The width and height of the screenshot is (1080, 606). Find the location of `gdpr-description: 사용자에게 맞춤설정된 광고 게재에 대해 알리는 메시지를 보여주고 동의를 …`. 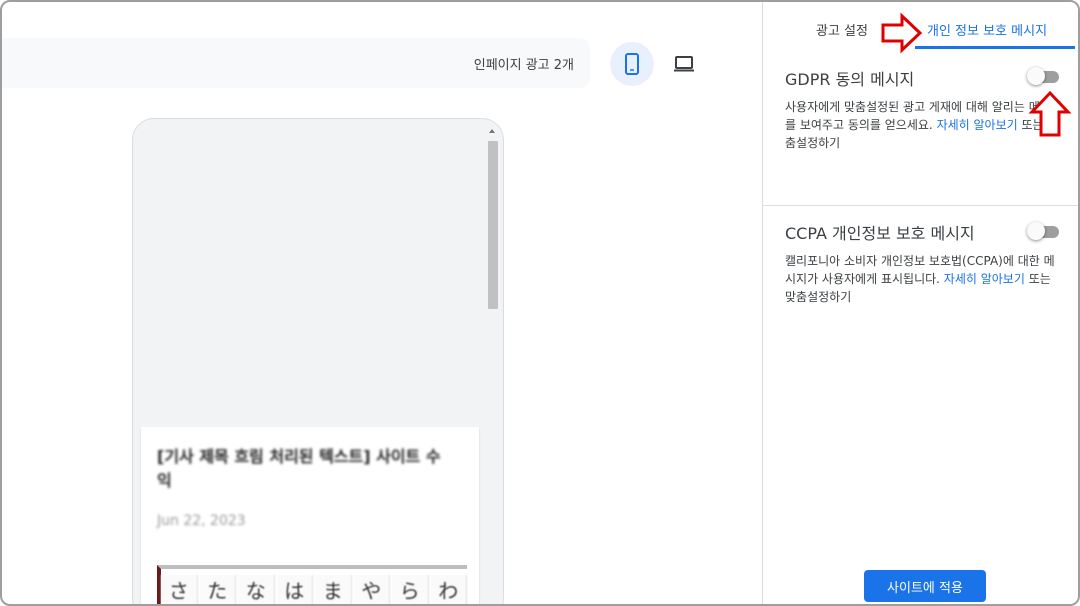

gdpr-description: 사용자에게 맞춤설정된 광고 게재에 대해 알리는 메시지를 보여주고 동의를 … is located at coordinates (924, 125).